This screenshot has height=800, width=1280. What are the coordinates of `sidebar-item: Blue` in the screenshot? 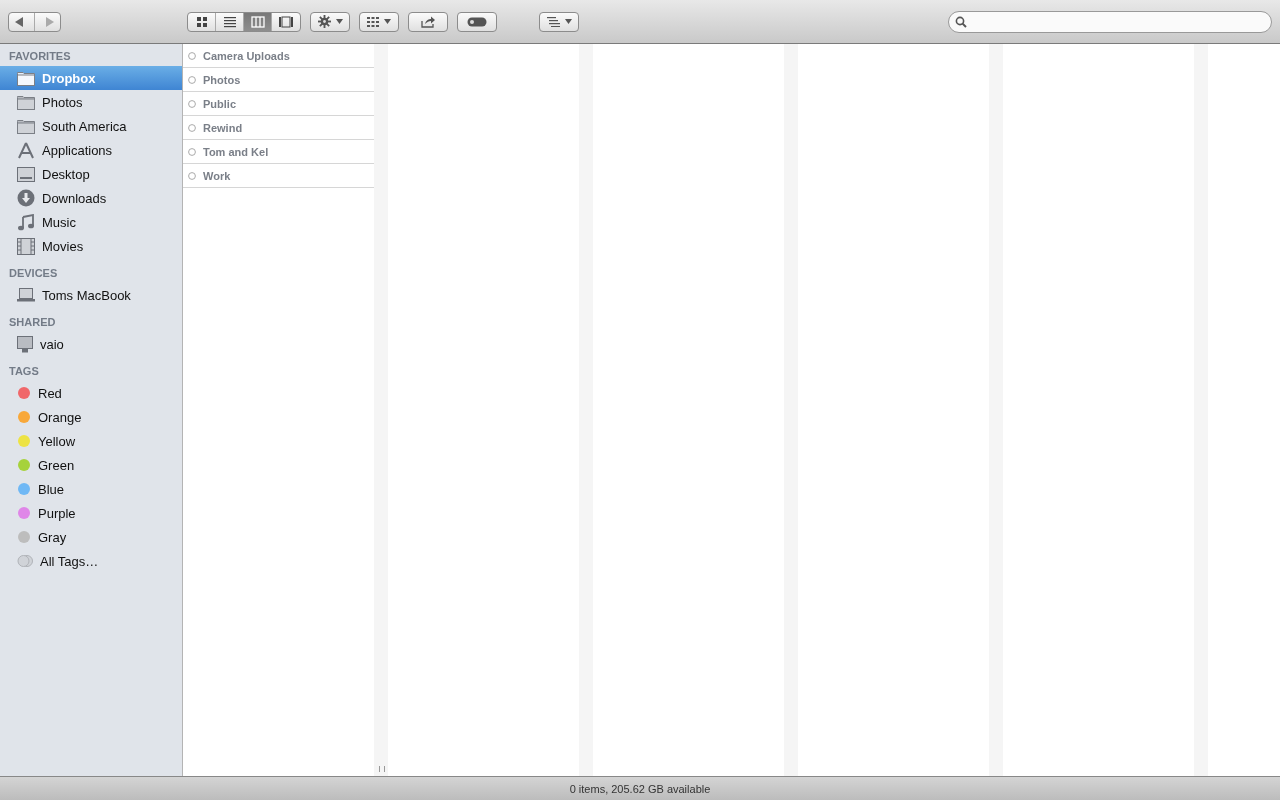 It's located at (91, 489).